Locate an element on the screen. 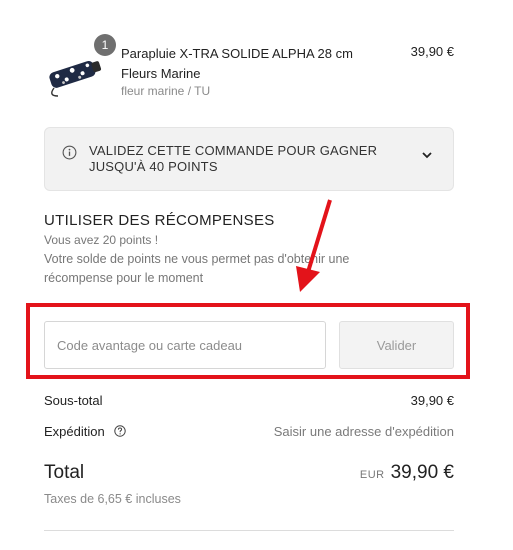  currency-code: EUR is located at coordinates (372, 475).